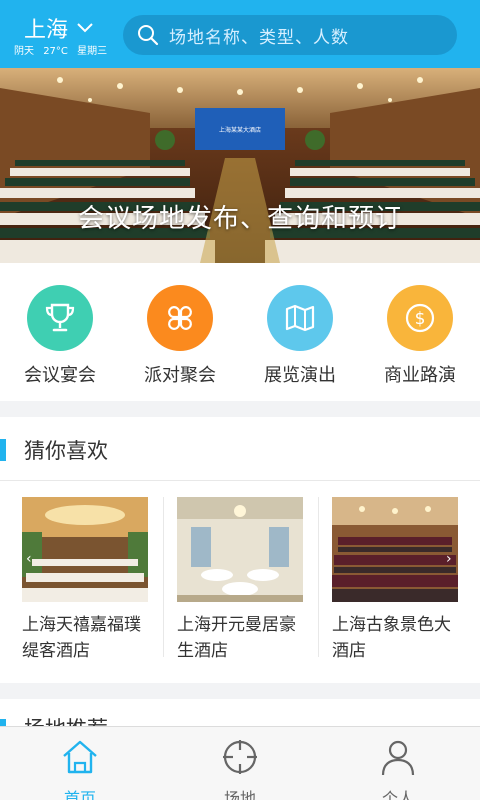  Describe the element at coordinates (236, 638) in the screenshot. I see `venue-name: 上海开元曼居豪生酒店` at that location.